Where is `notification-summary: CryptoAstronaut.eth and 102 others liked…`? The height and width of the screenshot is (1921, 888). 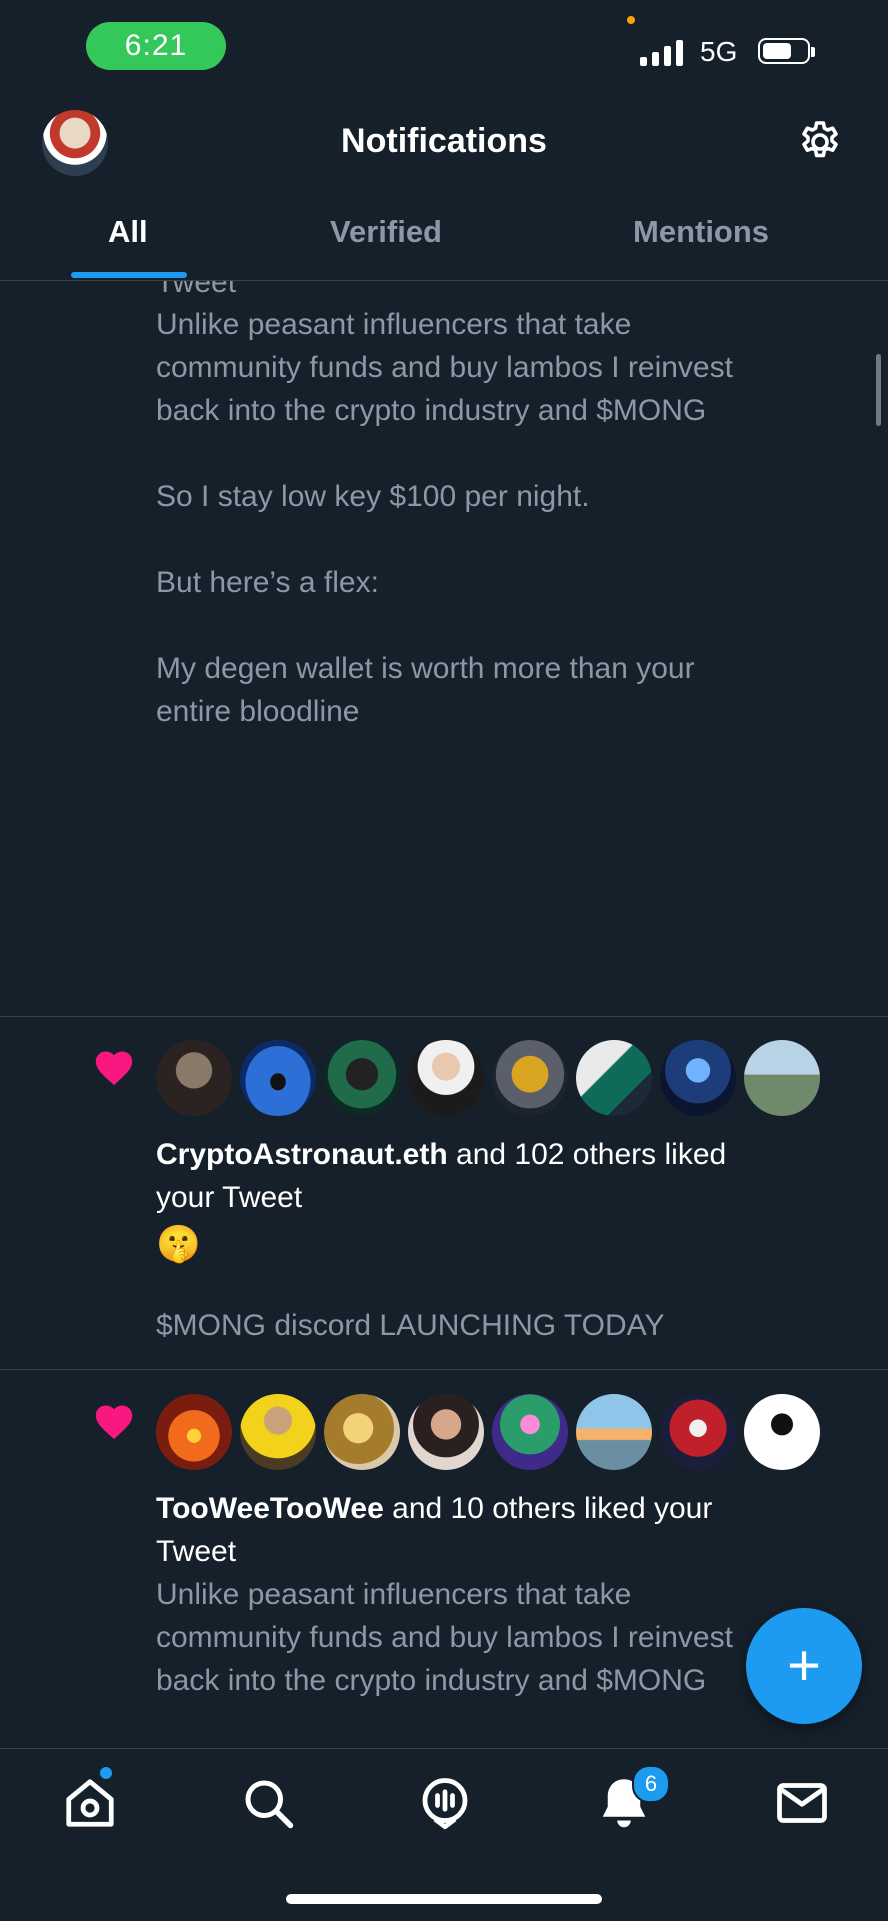 notification-summary: CryptoAstronaut.eth and 102 others liked… is located at coordinates (496, 1176).